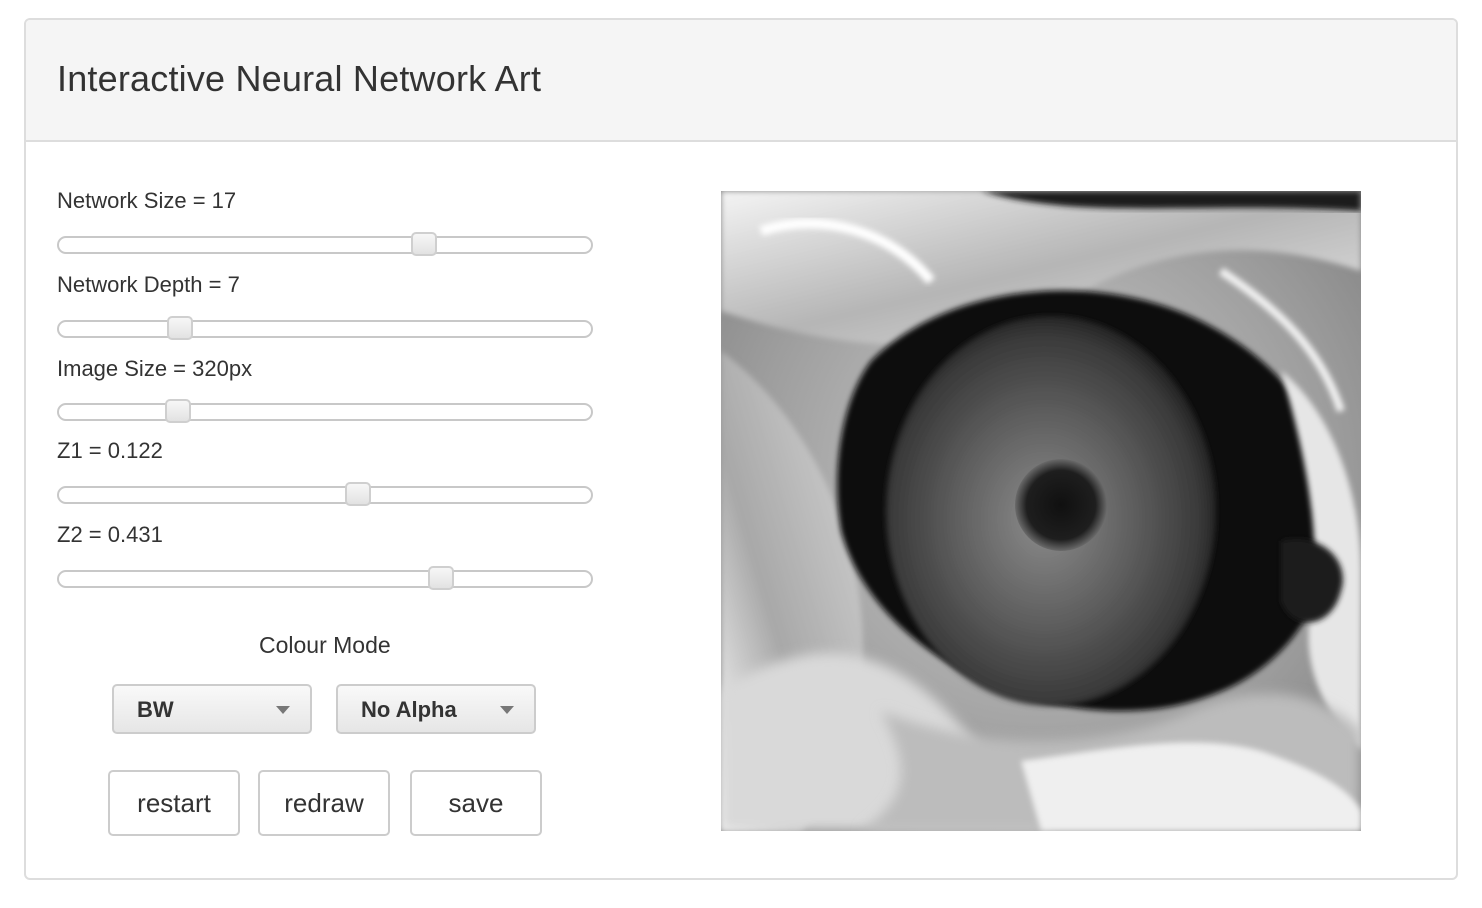 The height and width of the screenshot is (908, 1482). Describe the element at coordinates (741, 81) in the screenshot. I see `panel-heading: Interactive Neural Network Art` at that location.